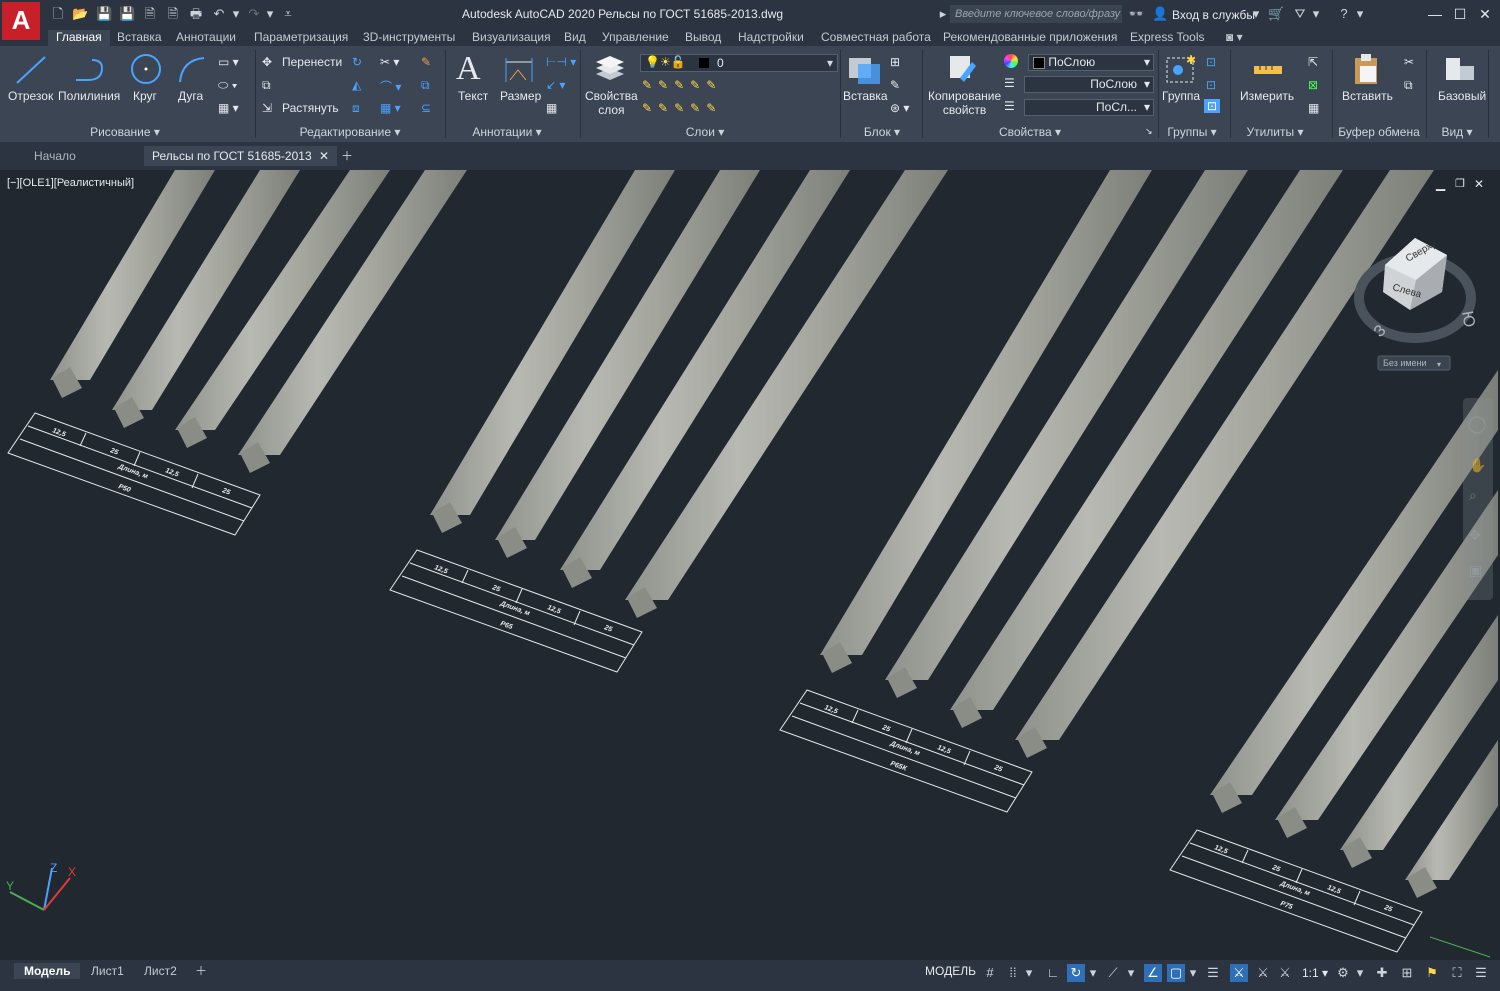 Image resolution: width=1500 pixels, height=991 pixels. Describe the element at coordinates (1360, 973) in the screenshot. I see `workspace-dropdown-icon: ▾` at that location.